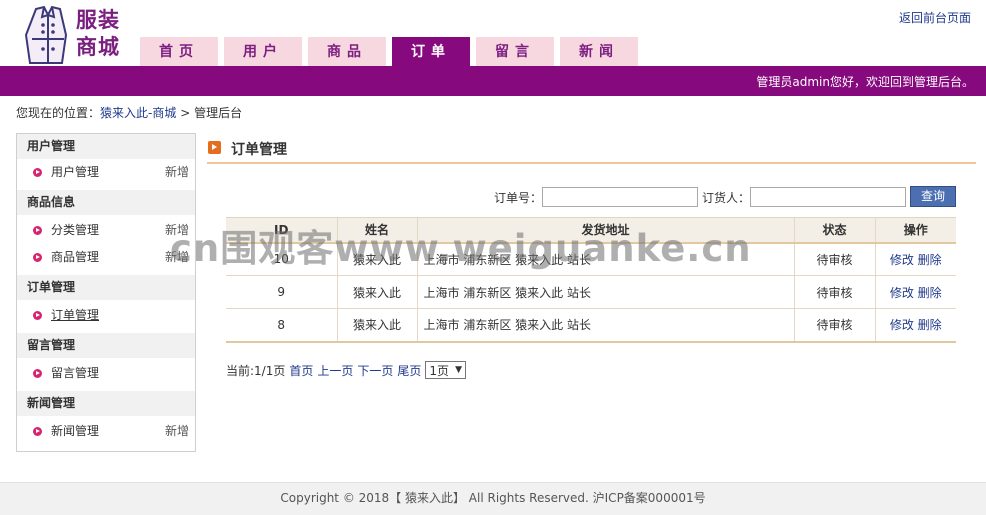  Describe the element at coordinates (259, 150) in the screenshot. I see `page-title: 订单管理` at that location.